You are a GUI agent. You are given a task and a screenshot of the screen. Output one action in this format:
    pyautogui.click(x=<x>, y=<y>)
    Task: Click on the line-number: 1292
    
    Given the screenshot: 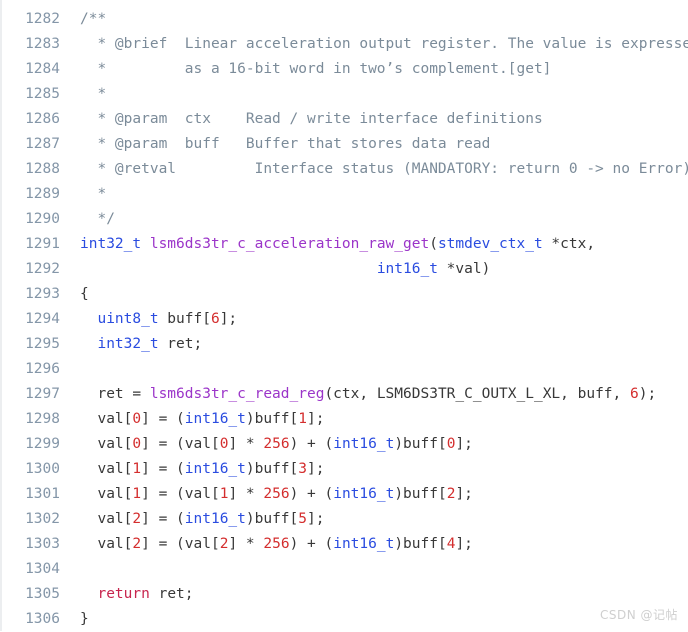 What is the action you would take?
    pyautogui.click(x=42, y=269)
    